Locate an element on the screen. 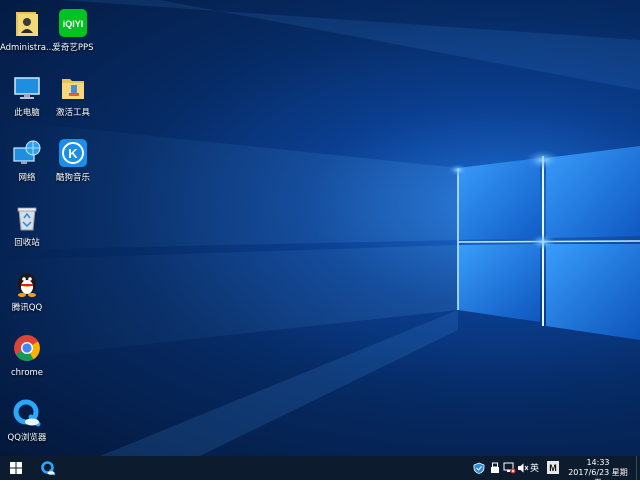 This screenshot has width=640, height=488. desktop-icon-label: chrome is located at coordinates (27, 373).